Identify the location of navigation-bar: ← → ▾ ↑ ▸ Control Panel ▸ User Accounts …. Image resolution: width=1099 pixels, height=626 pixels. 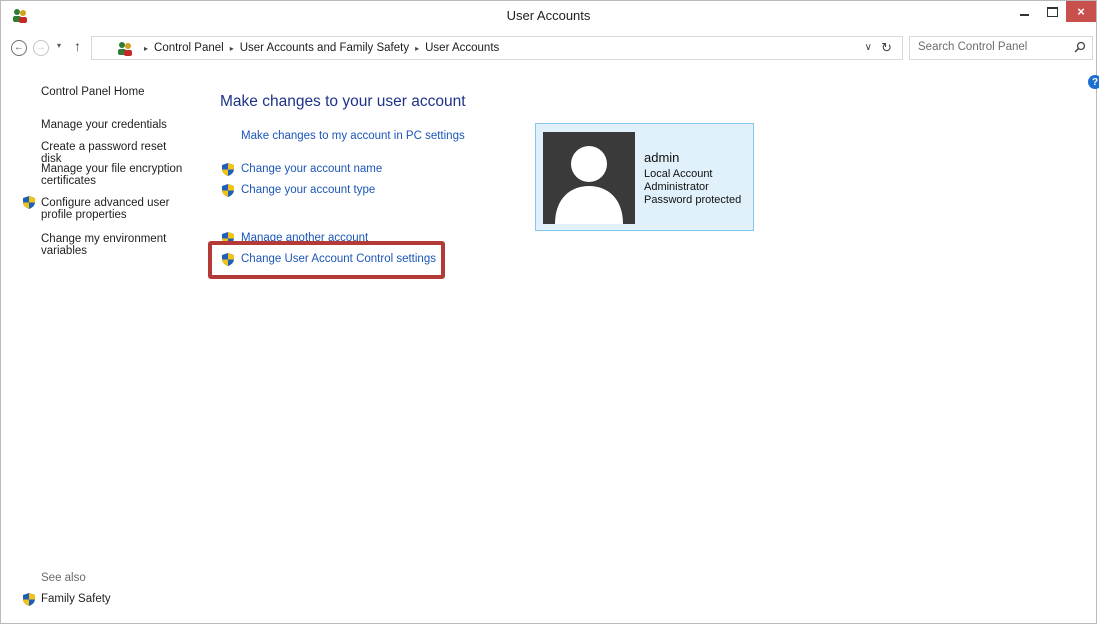
(548, 48).